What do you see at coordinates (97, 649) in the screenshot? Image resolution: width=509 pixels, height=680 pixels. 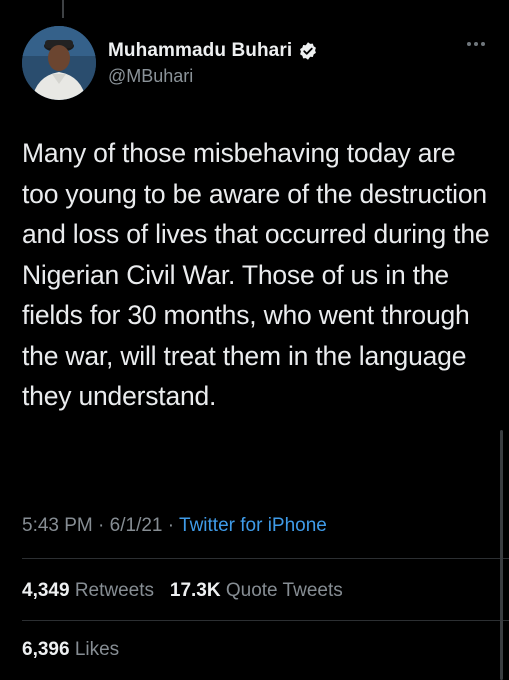 I see `likes-label: Likes` at bounding box center [97, 649].